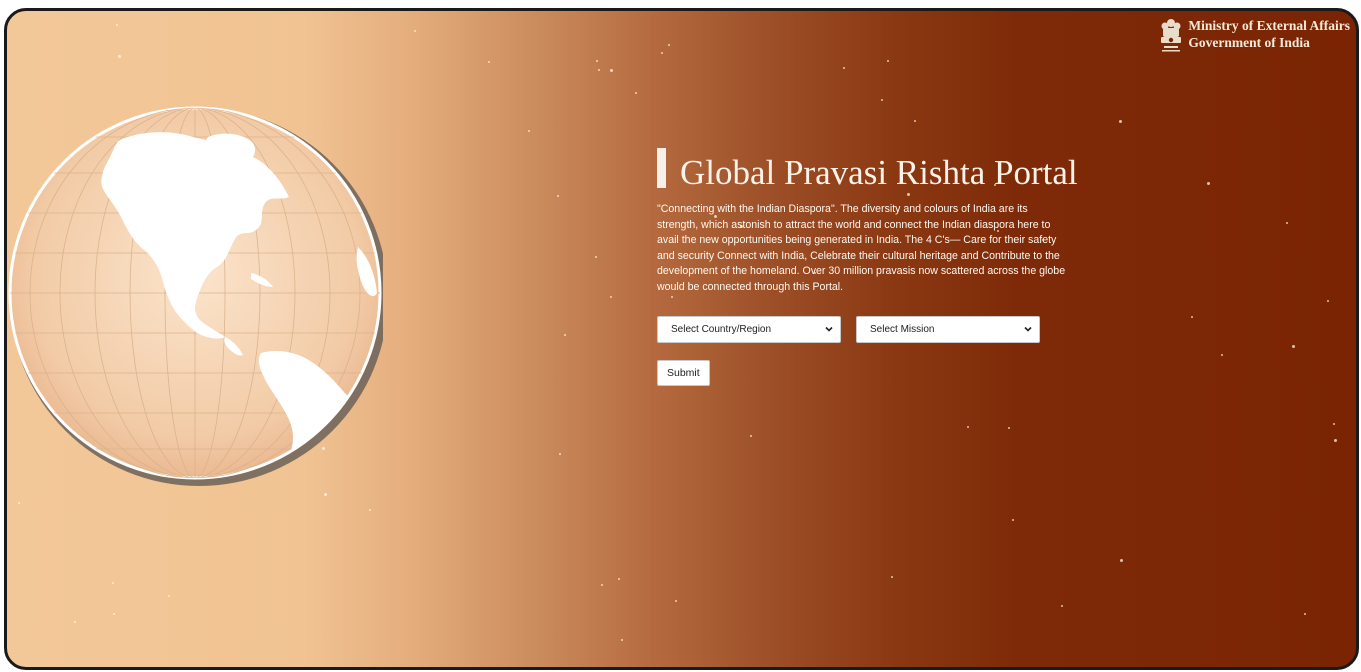 This screenshot has height=672, width=1361. I want to click on submit-button: Submit, so click(683, 372).